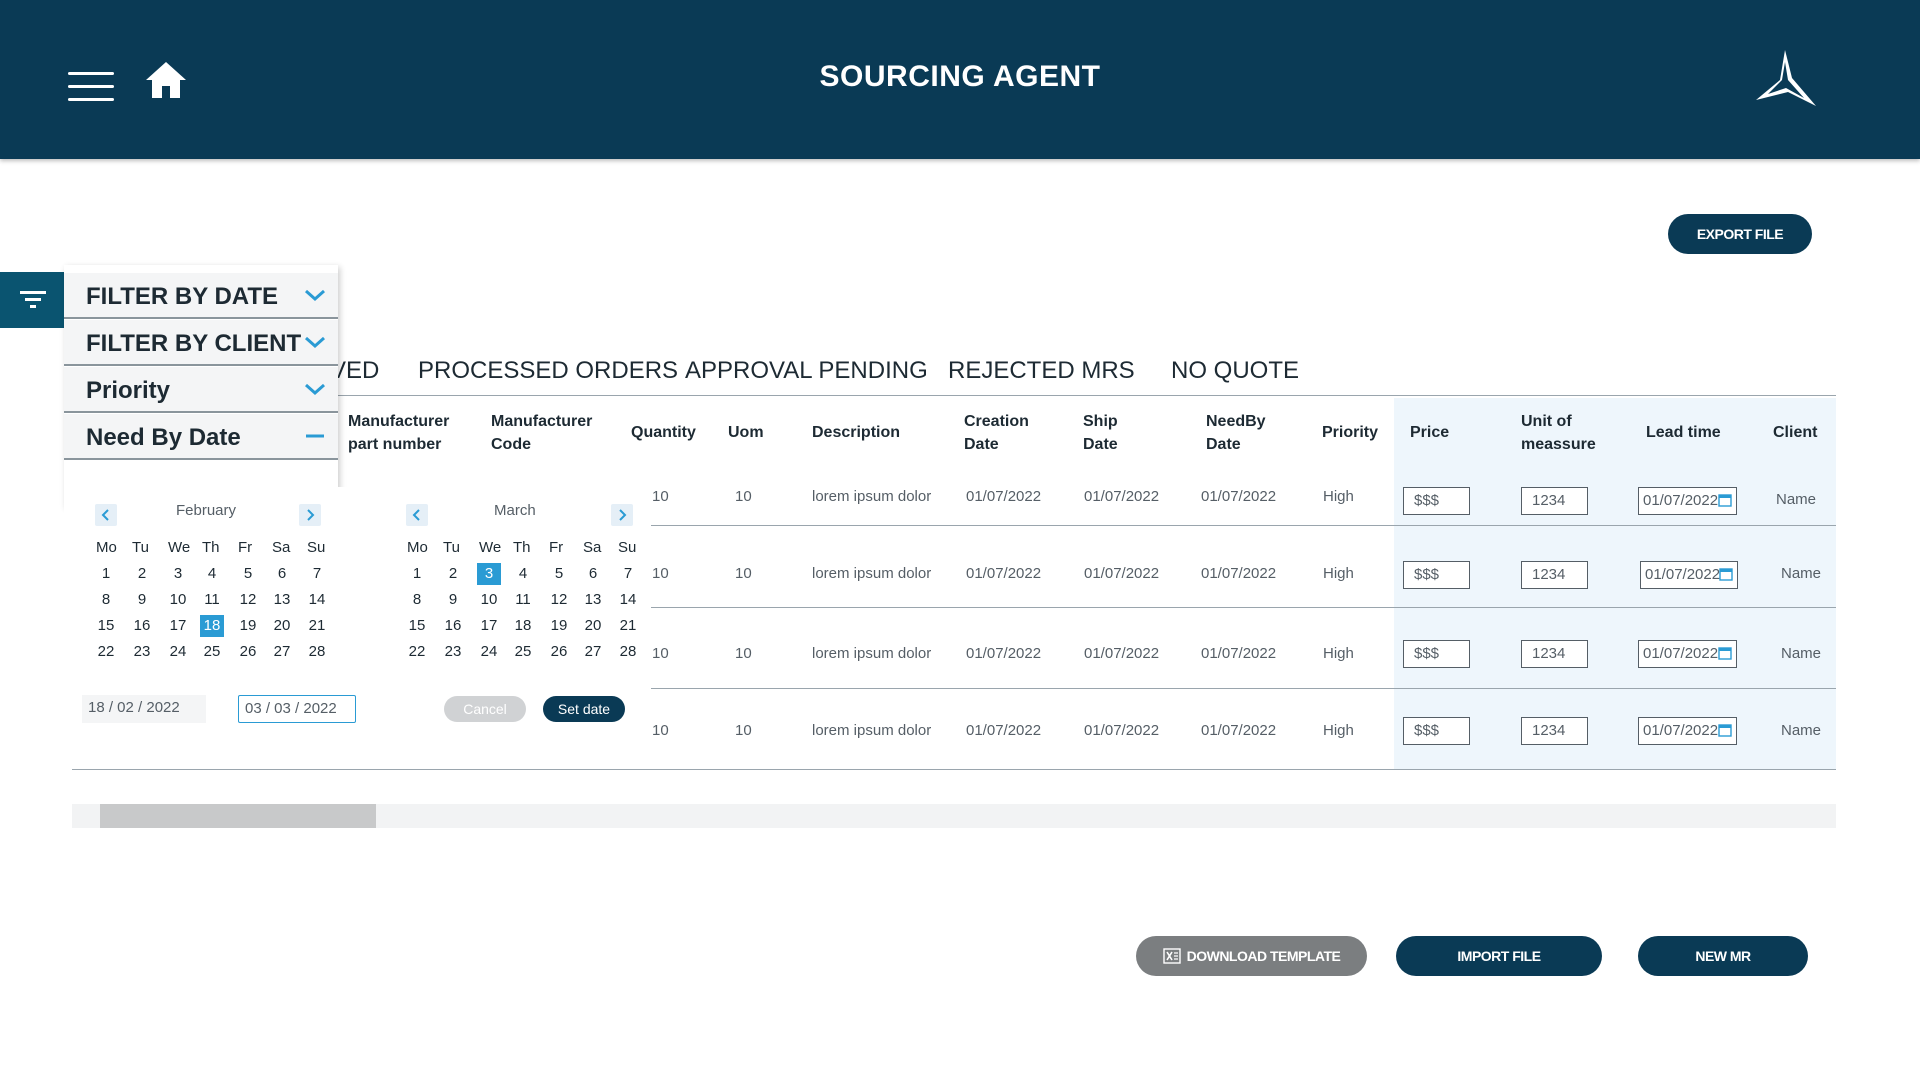 This screenshot has height=1080, width=1920. I want to click on filter-priority: Priority, so click(201, 390).